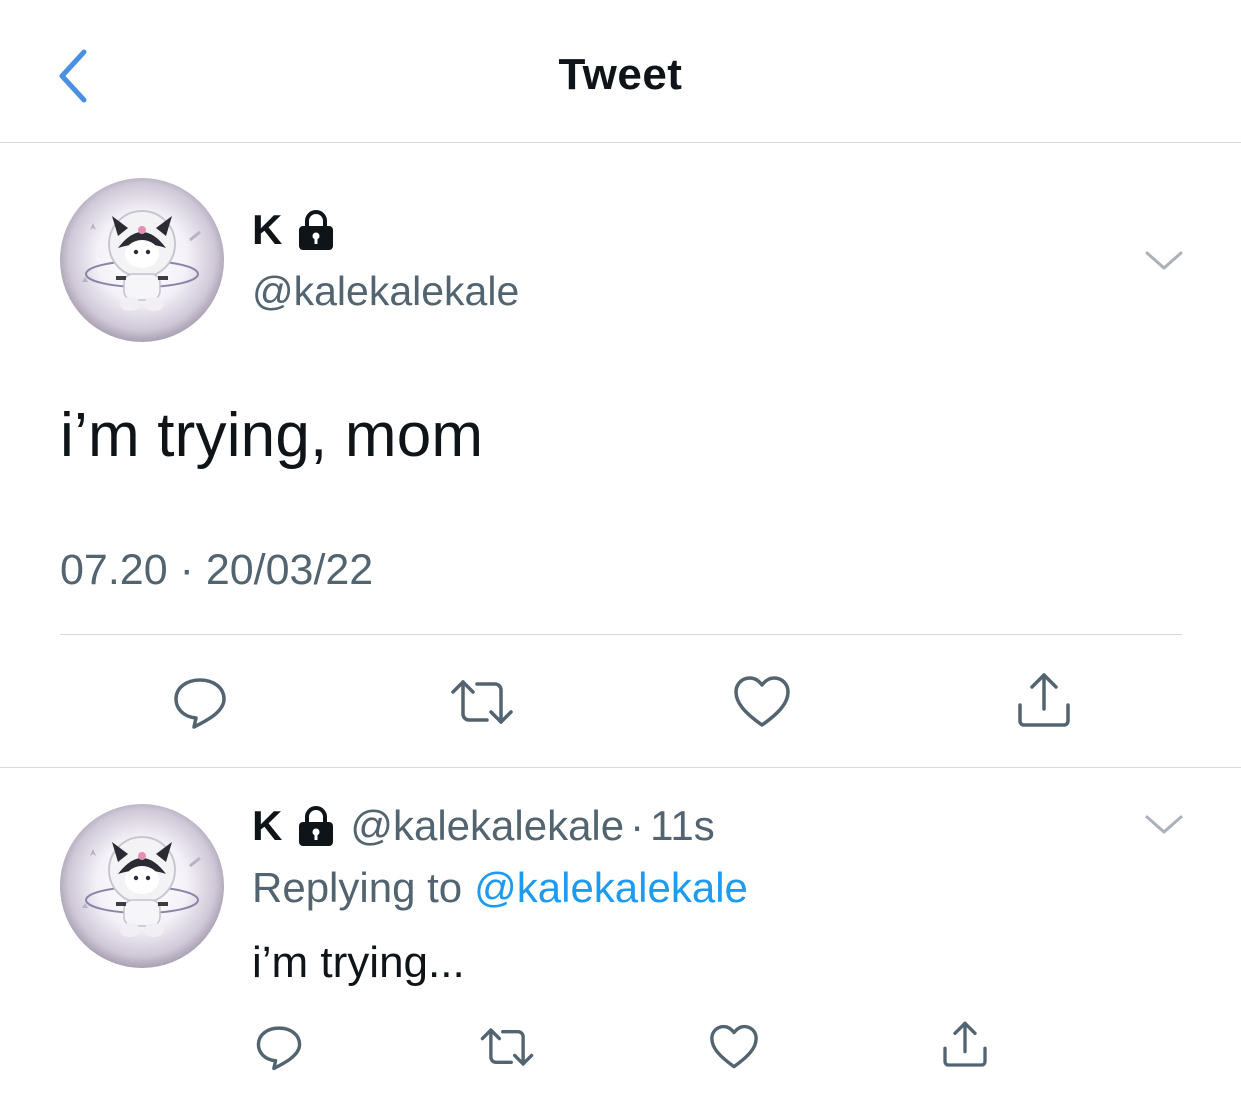  I want to click on replying-to-label: Replying to, so click(357, 887).